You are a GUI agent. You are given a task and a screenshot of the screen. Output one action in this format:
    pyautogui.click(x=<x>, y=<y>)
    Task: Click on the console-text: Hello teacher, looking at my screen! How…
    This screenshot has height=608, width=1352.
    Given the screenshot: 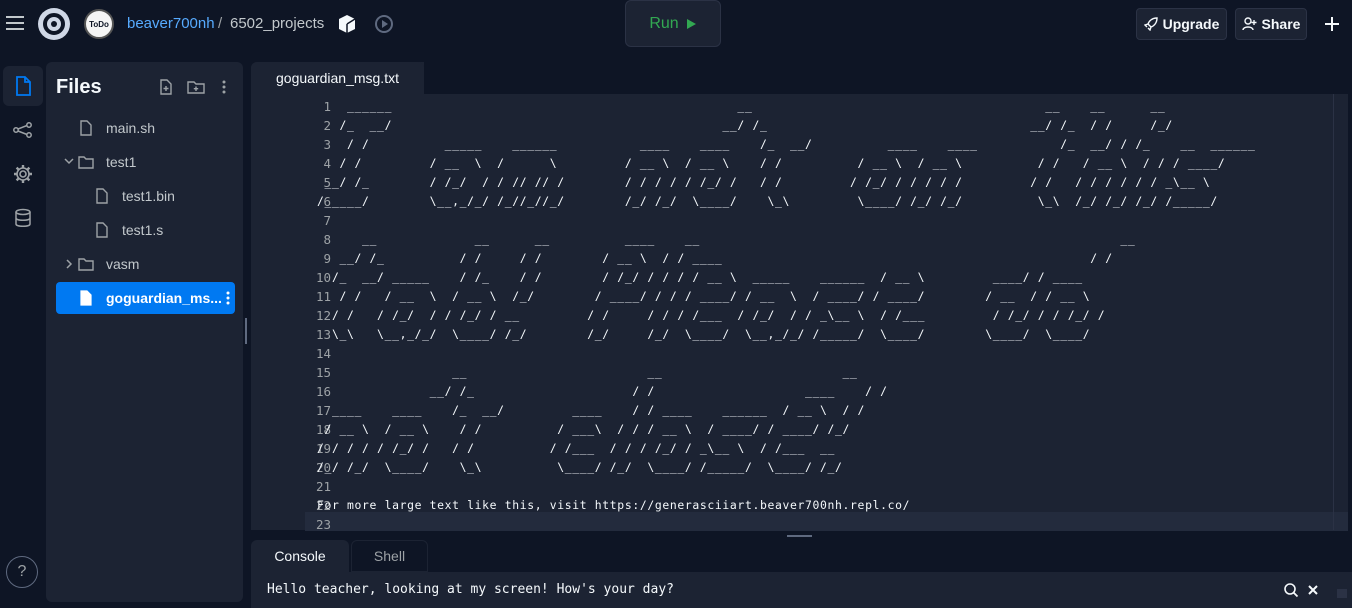 What is the action you would take?
    pyautogui.click(x=470, y=589)
    